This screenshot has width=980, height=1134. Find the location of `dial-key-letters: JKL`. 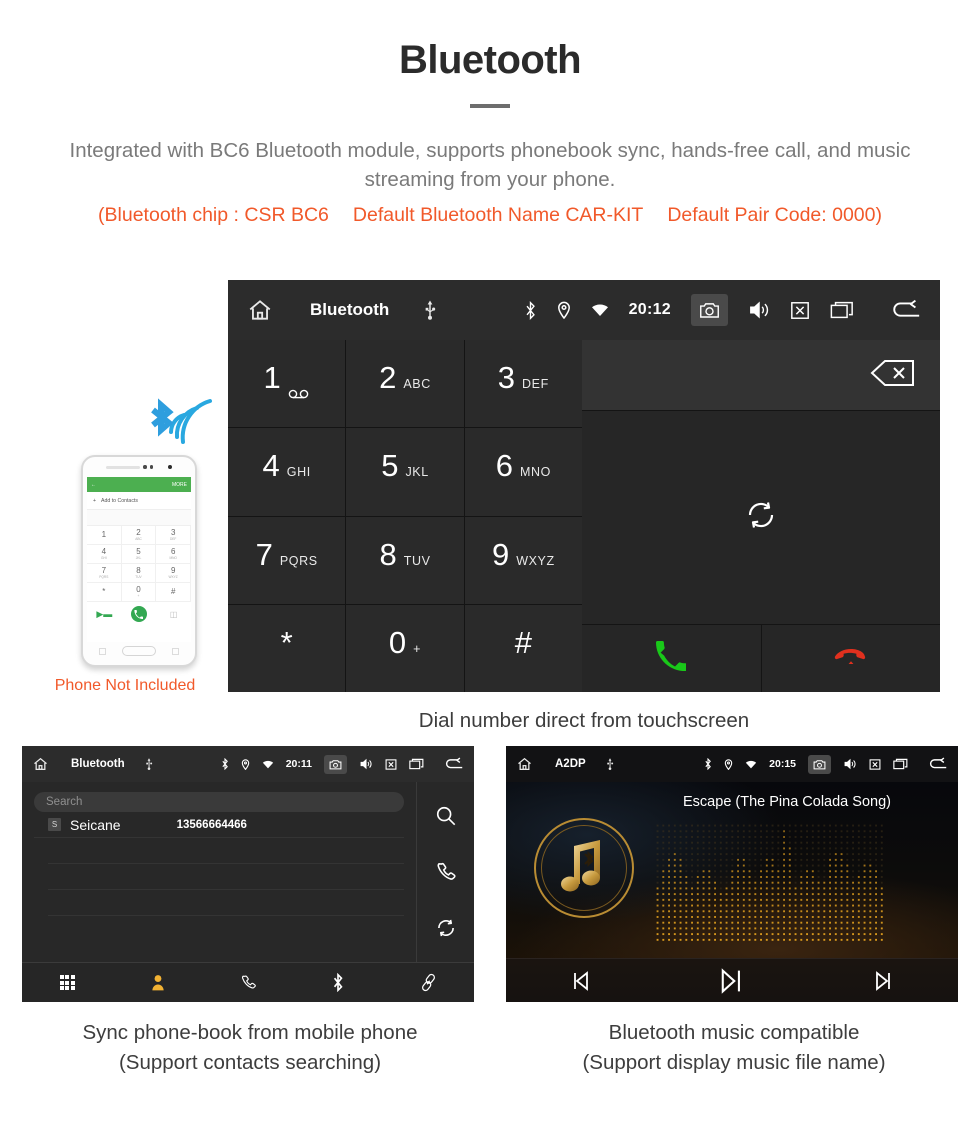

dial-key-letters: JKL is located at coordinates (417, 472).